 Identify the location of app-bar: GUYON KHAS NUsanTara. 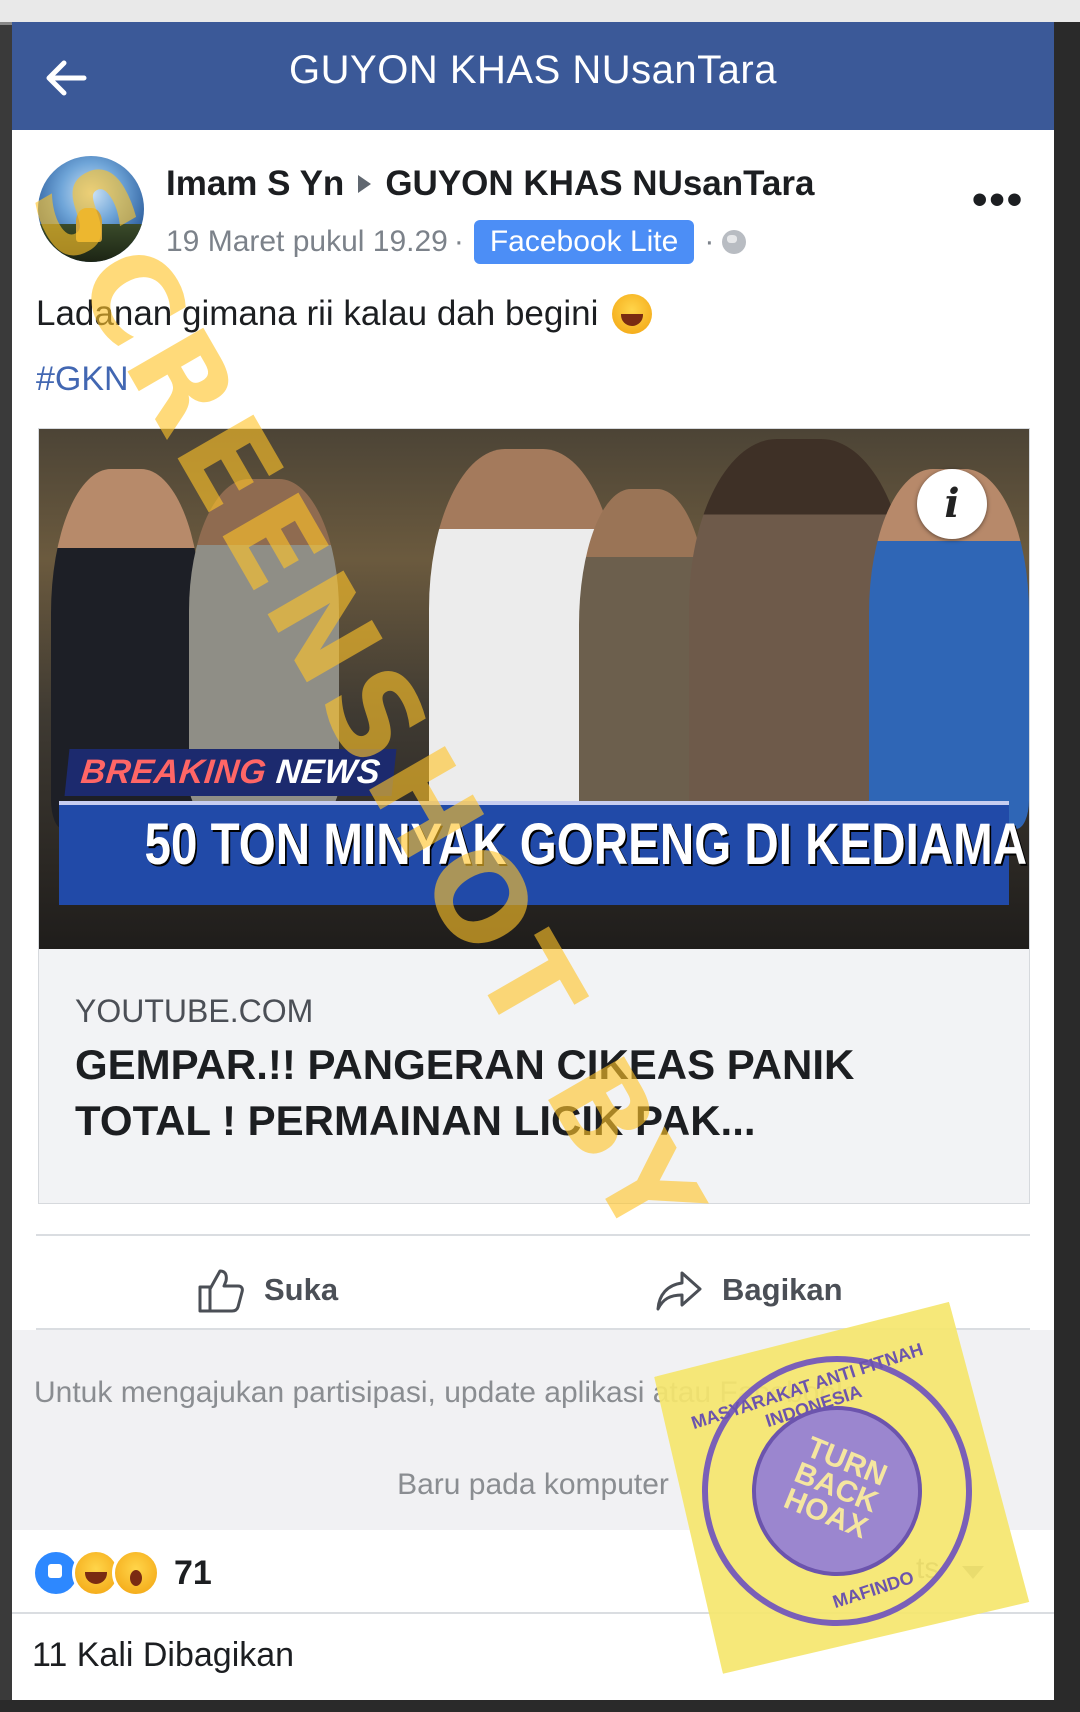
(533, 76).